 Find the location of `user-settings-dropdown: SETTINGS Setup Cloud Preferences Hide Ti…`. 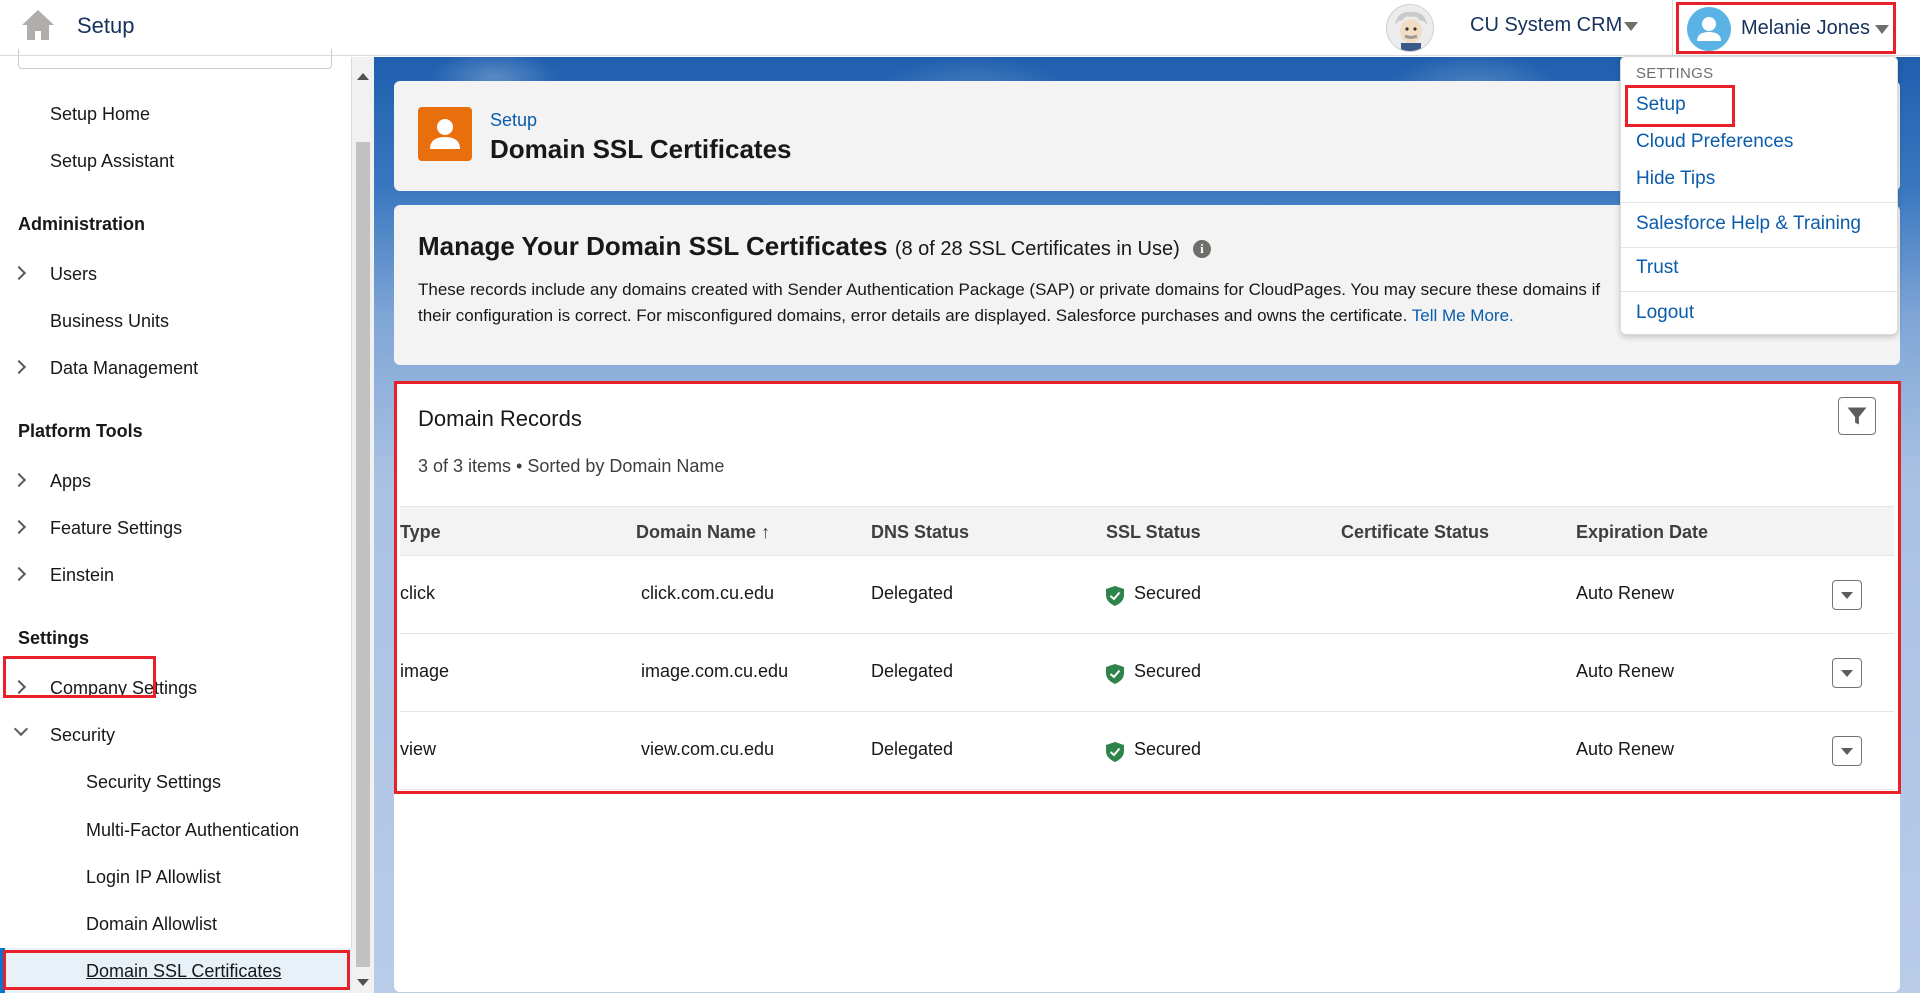

user-settings-dropdown: SETTINGS Setup Cloud Preferences Hide Ti… is located at coordinates (1759, 195).